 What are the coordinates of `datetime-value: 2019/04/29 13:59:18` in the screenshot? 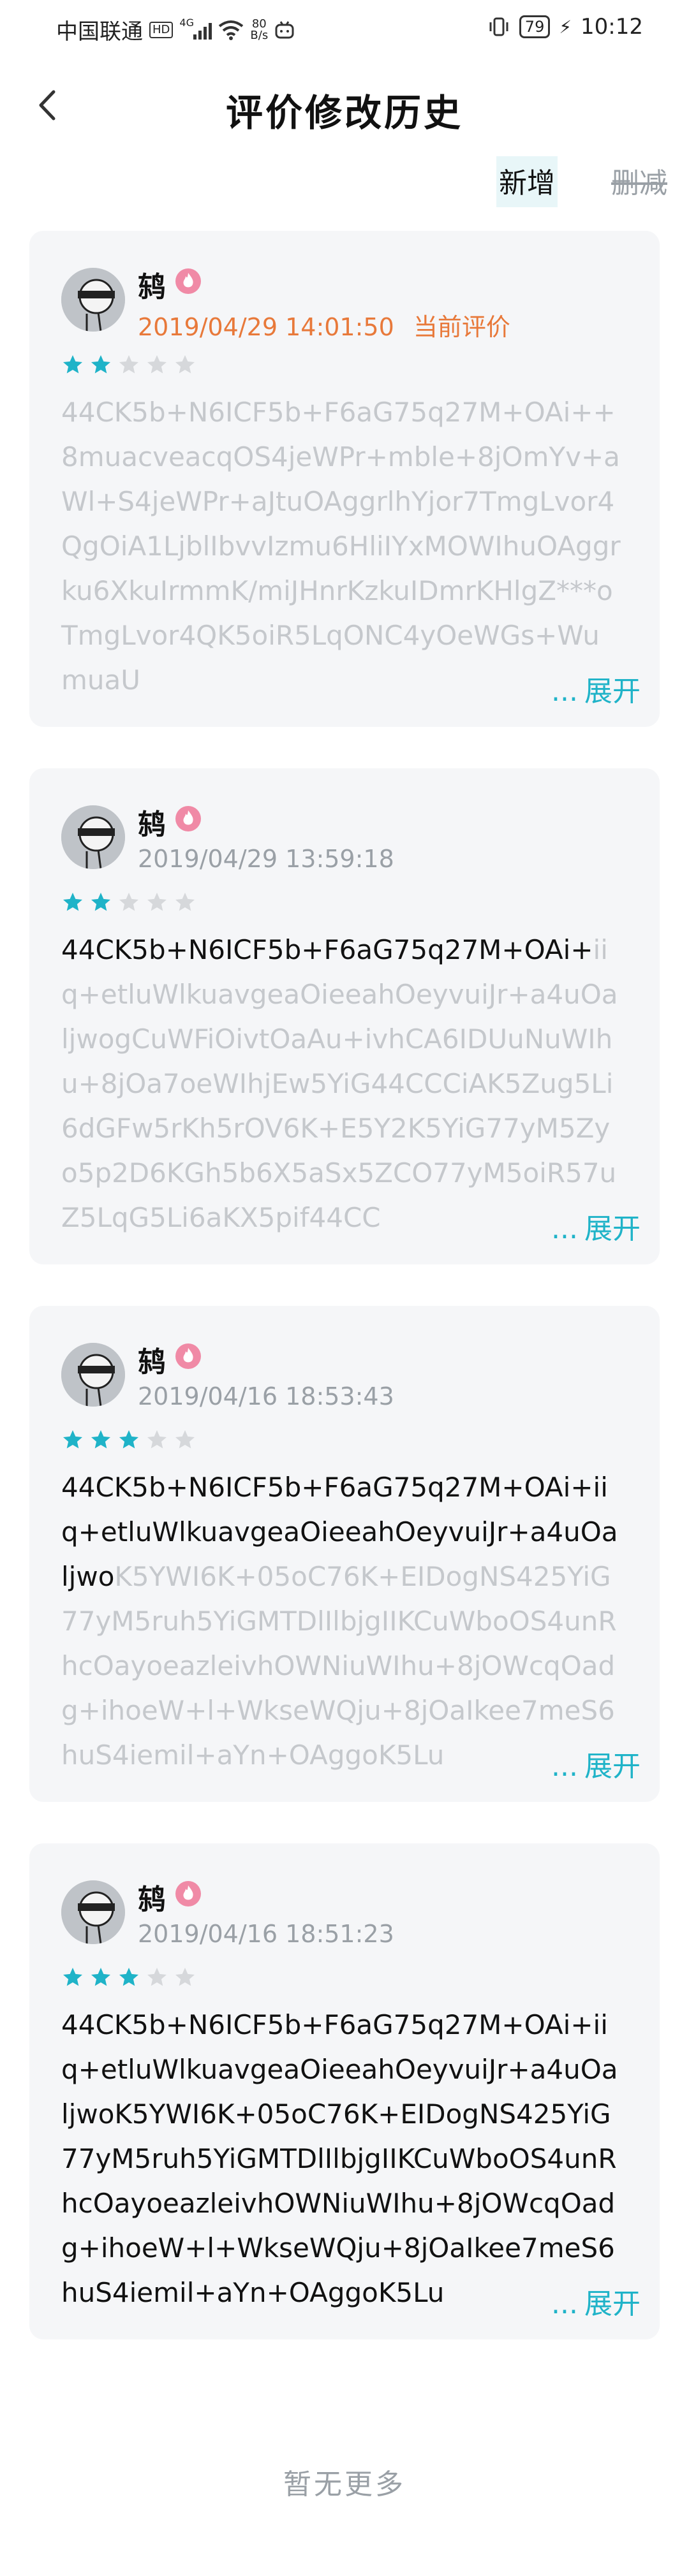 It's located at (266, 859).